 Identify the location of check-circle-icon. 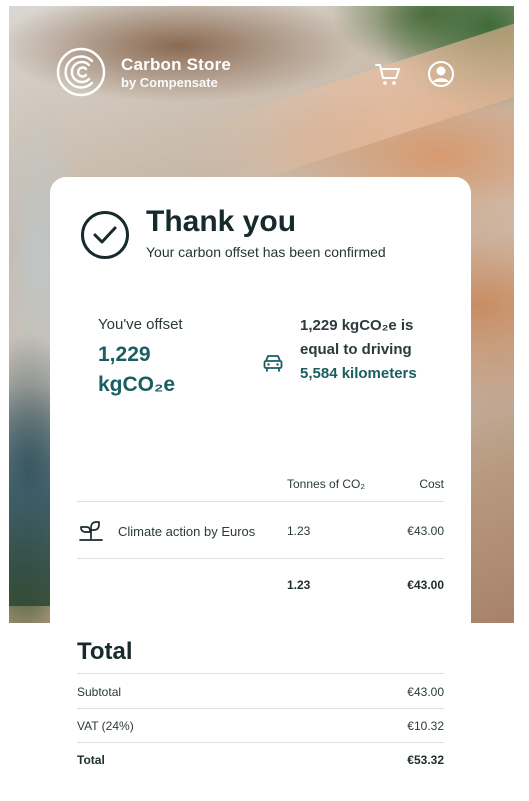
(105, 235).